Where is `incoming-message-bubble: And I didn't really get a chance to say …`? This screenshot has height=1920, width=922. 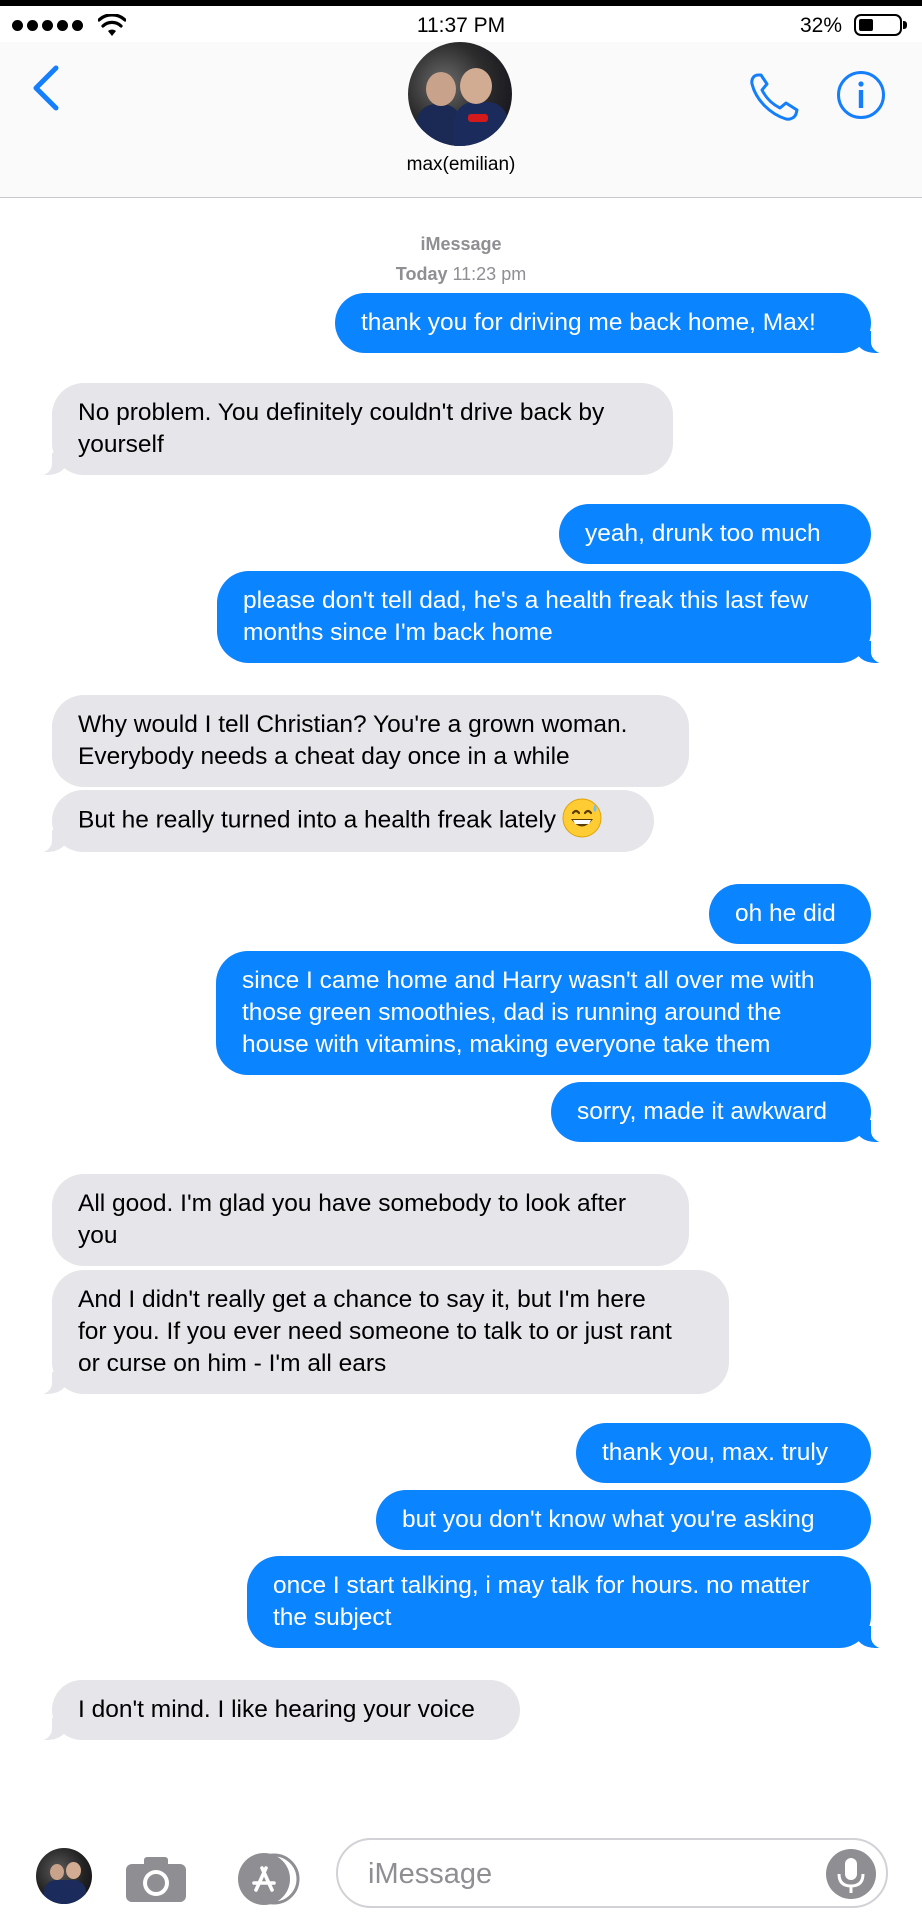
incoming-message-bubble: And I didn't really get a chance to say … is located at coordinates (377, 1332).